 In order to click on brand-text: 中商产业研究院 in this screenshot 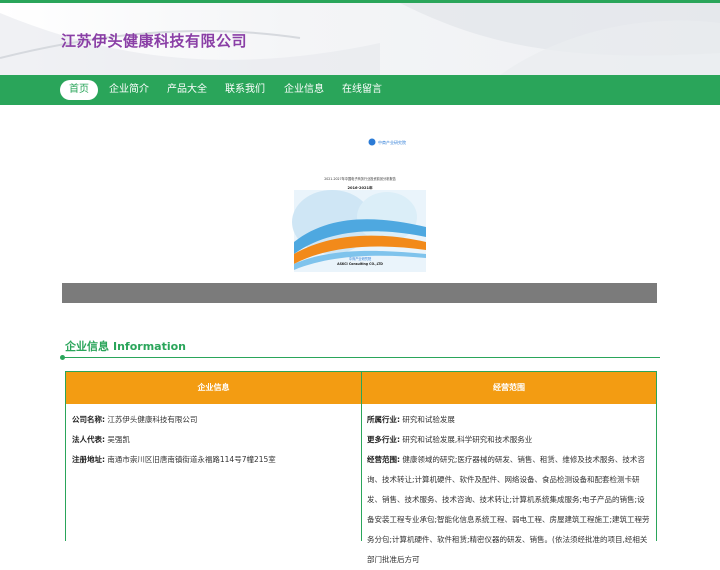, I will do `click(392, 142)`.